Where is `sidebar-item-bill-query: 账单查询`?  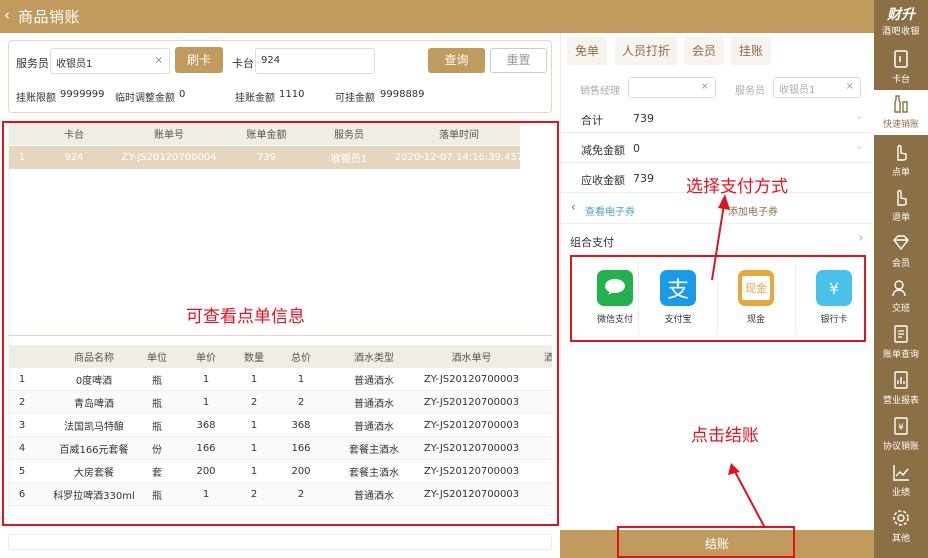
sidebar-item-bill-query: 账单查询 is located at coordinates (901, 342).